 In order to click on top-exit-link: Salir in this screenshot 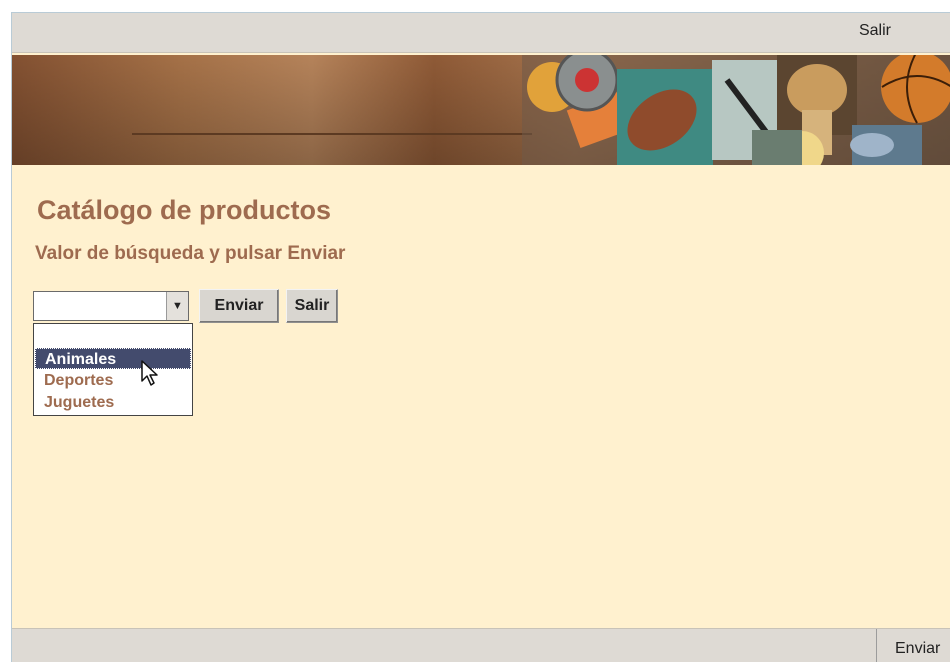, I will do `click(875, 31)`.